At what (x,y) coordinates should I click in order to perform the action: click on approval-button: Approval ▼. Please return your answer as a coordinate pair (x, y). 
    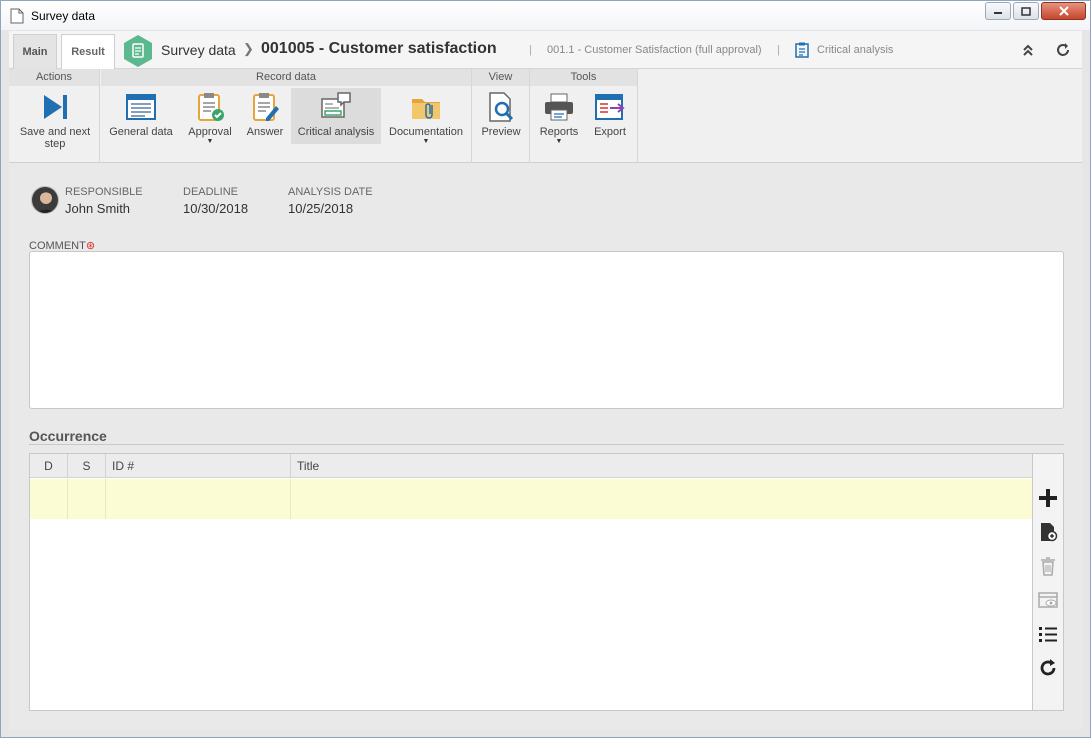
    Looking at the image, I should click on (210, 116).